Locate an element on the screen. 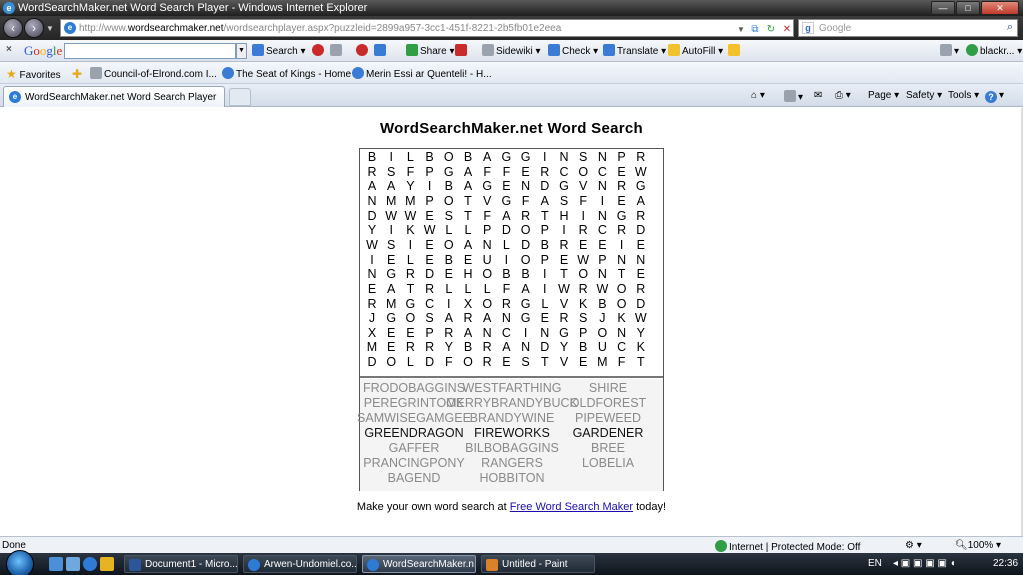  security-zone: Internet | Protected Mode: Off is located at coordinates (787, 546).